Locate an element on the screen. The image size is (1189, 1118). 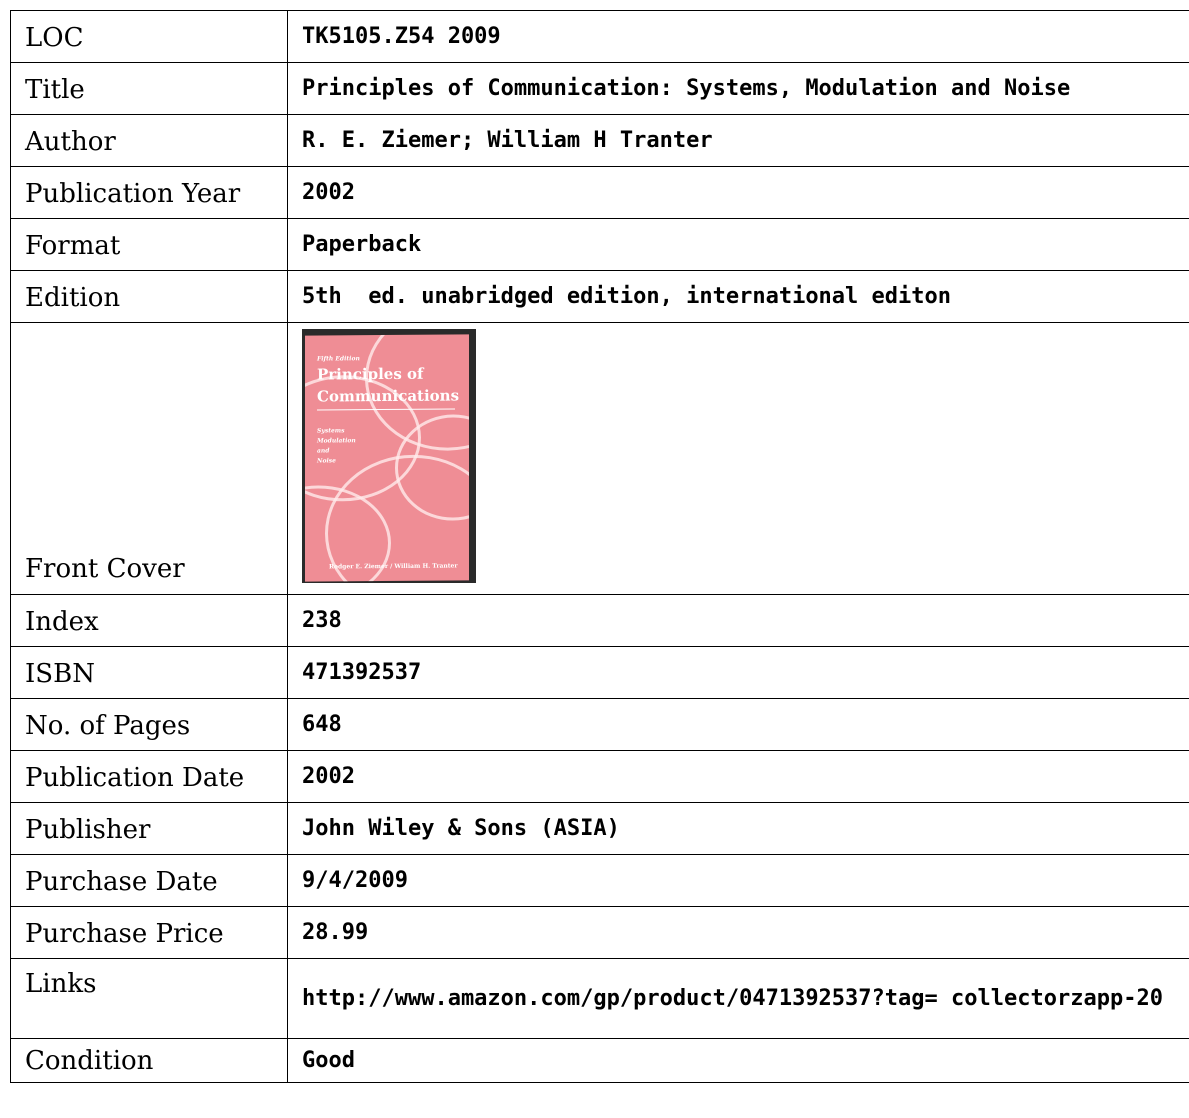
purchase-date-value: 9/4/2009 is located at coordinates (738, 880).